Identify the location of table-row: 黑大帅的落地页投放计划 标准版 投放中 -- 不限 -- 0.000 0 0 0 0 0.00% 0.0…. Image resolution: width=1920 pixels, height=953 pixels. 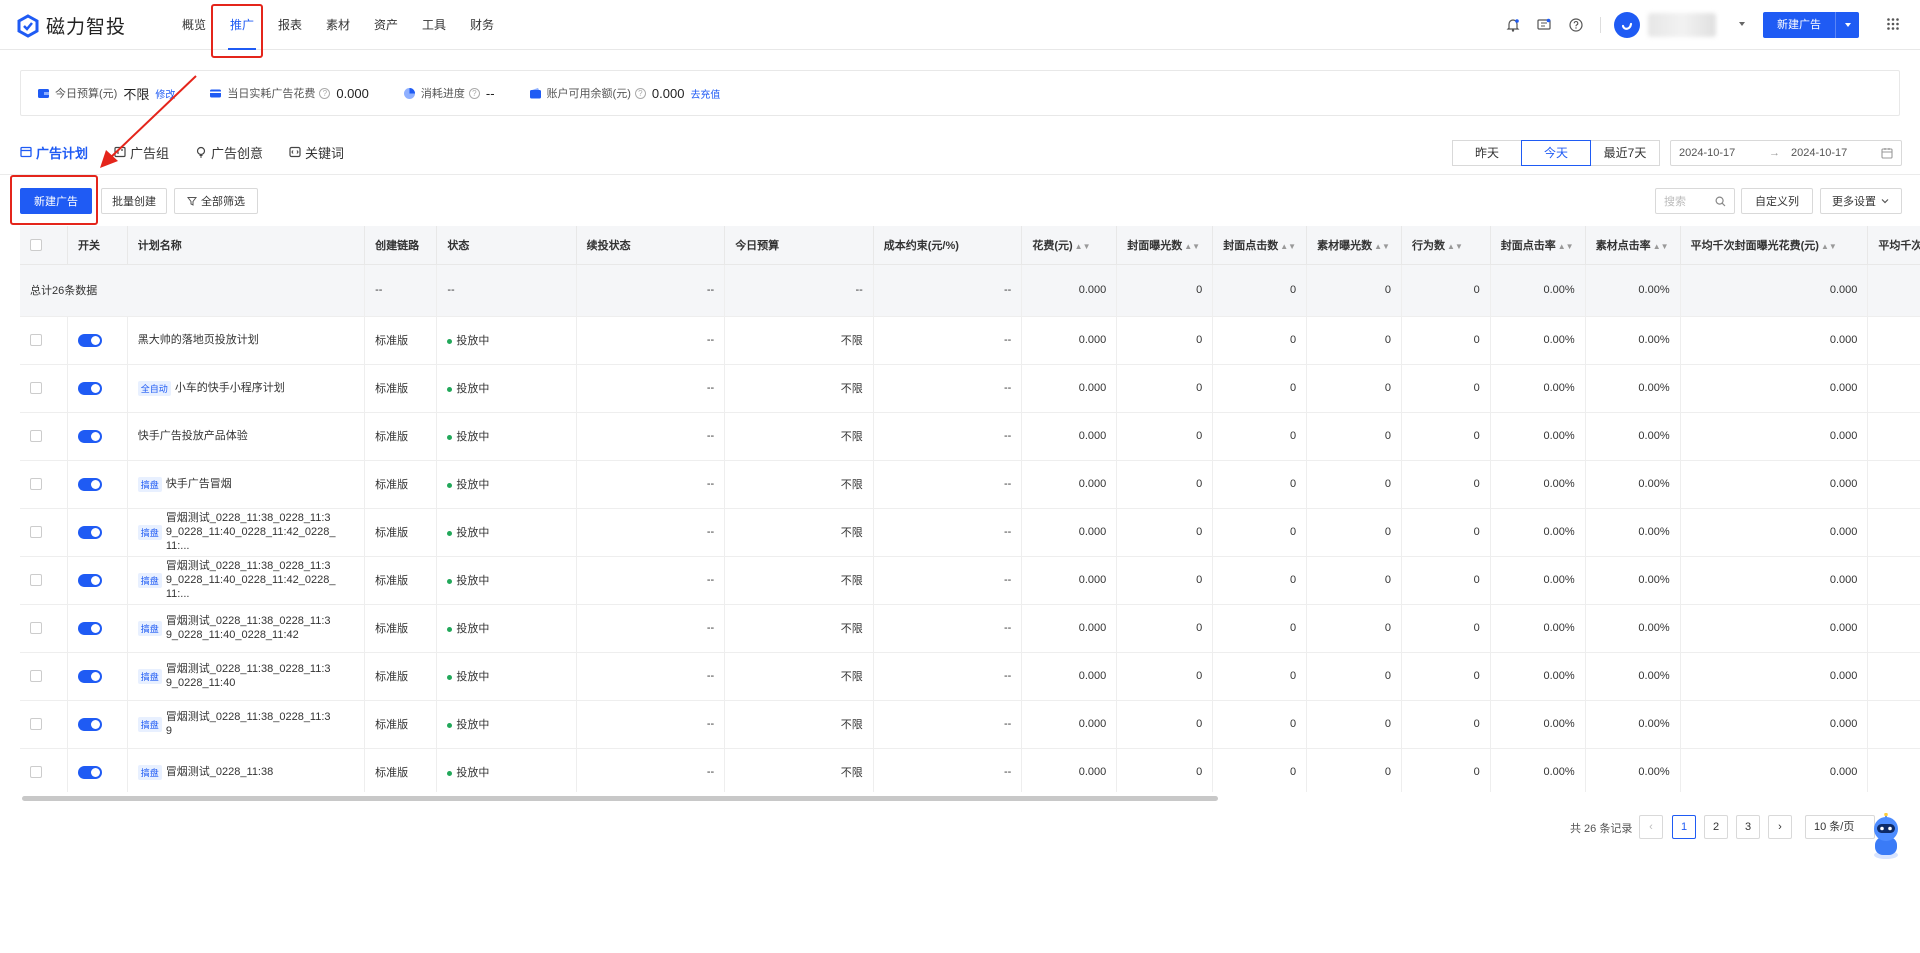
(970, 340).